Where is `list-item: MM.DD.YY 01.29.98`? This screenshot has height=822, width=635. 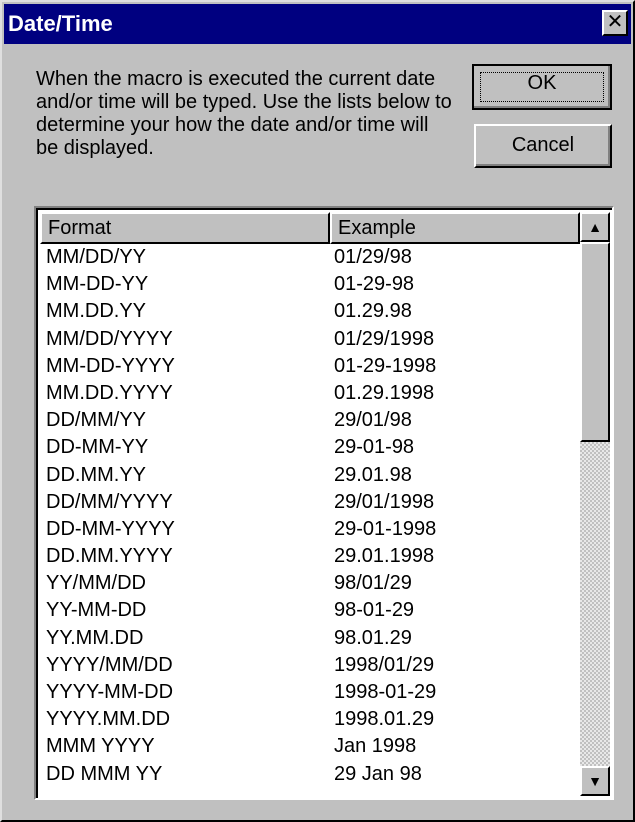
list-item: MM.DD.YY 01.29.98 is located at coordinates (311, 311).